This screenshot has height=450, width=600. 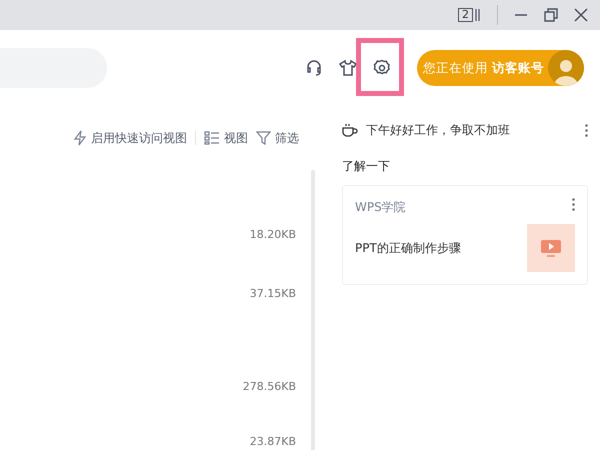 What do you see at coordinates (483, 67) in the screenshot?
I see `account-text: 您正在使用 访客账号` at bounding box center [483, 67].